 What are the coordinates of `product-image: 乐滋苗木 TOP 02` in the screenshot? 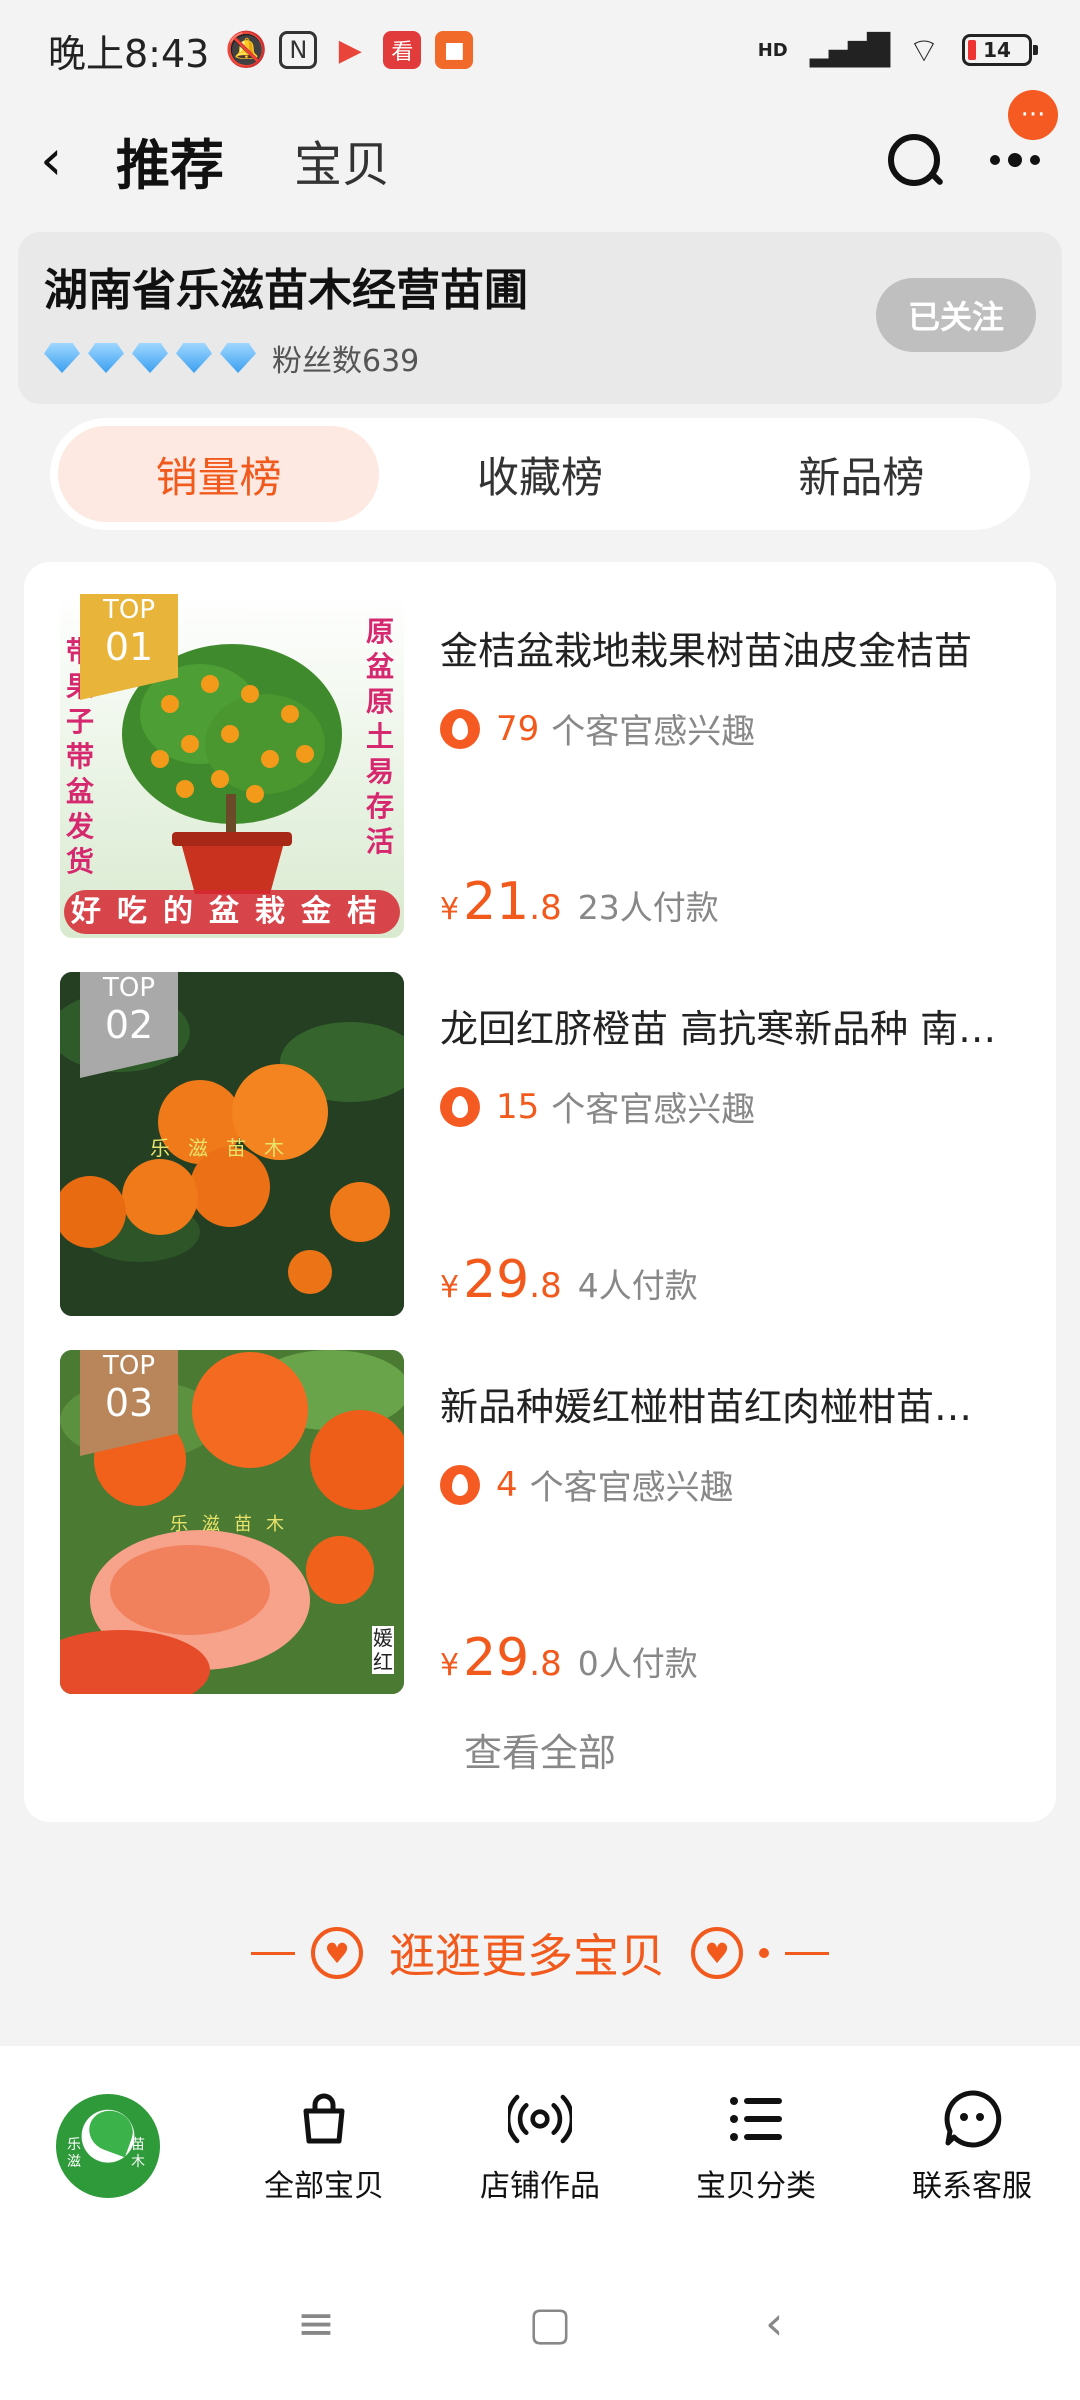 It's located at (232, 1144).